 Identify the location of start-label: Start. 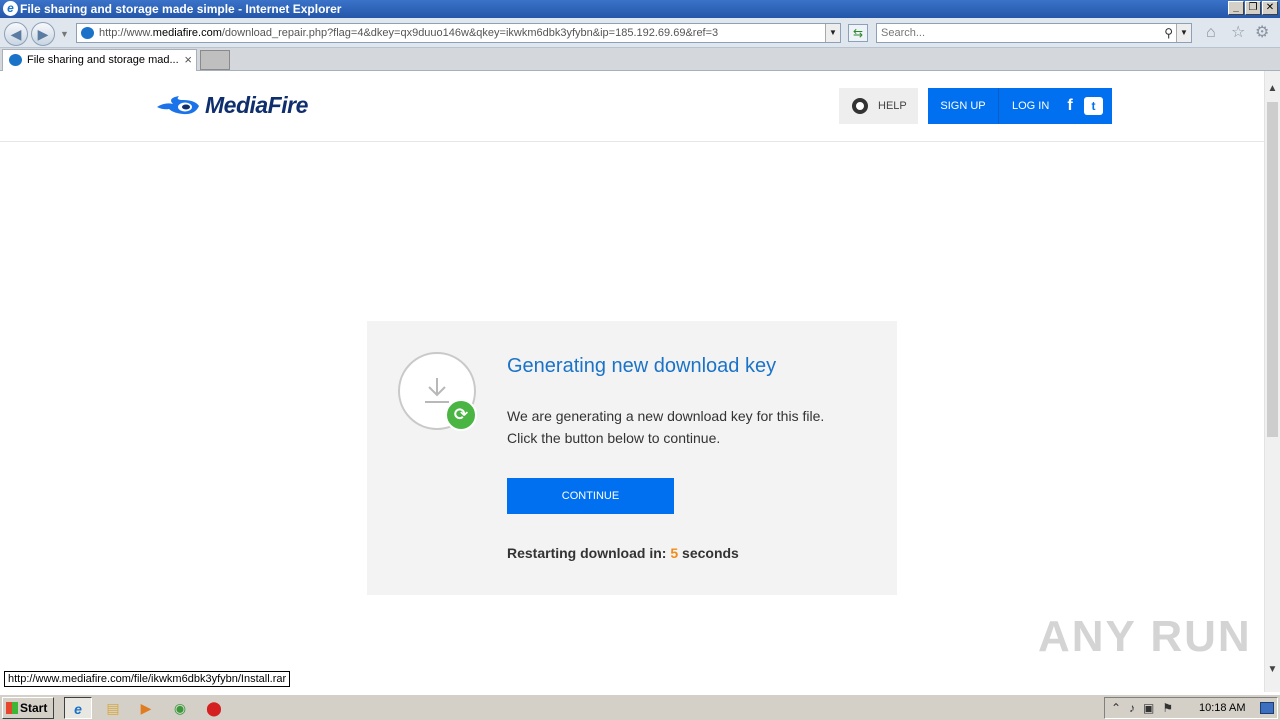
(34, 708).